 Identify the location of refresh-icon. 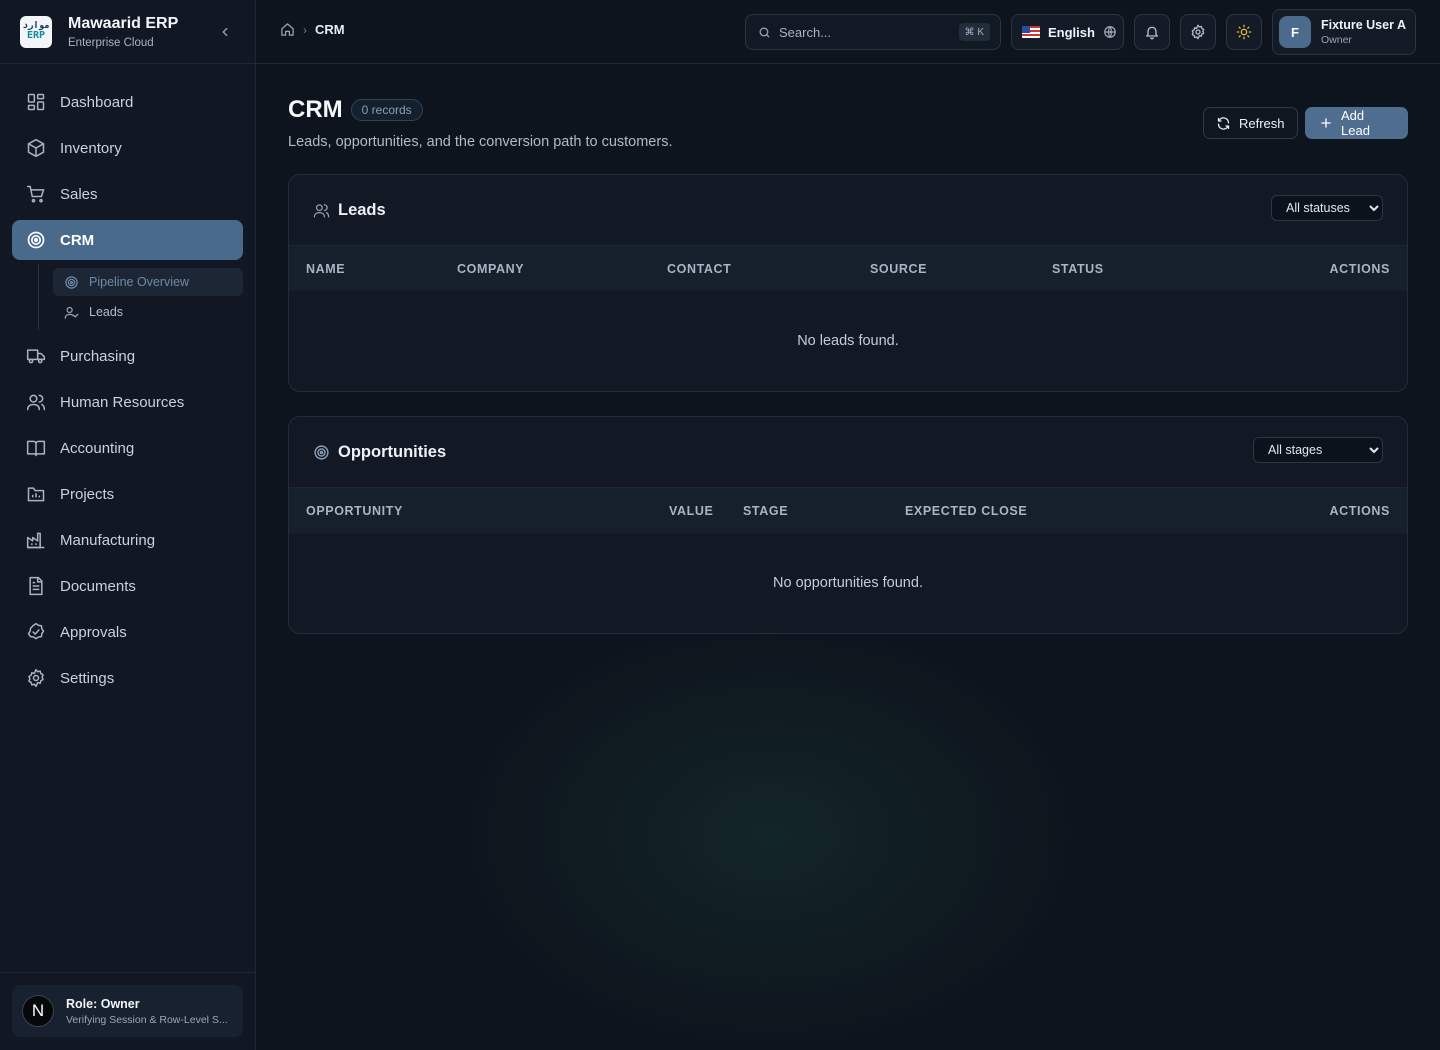
(1223, 123).